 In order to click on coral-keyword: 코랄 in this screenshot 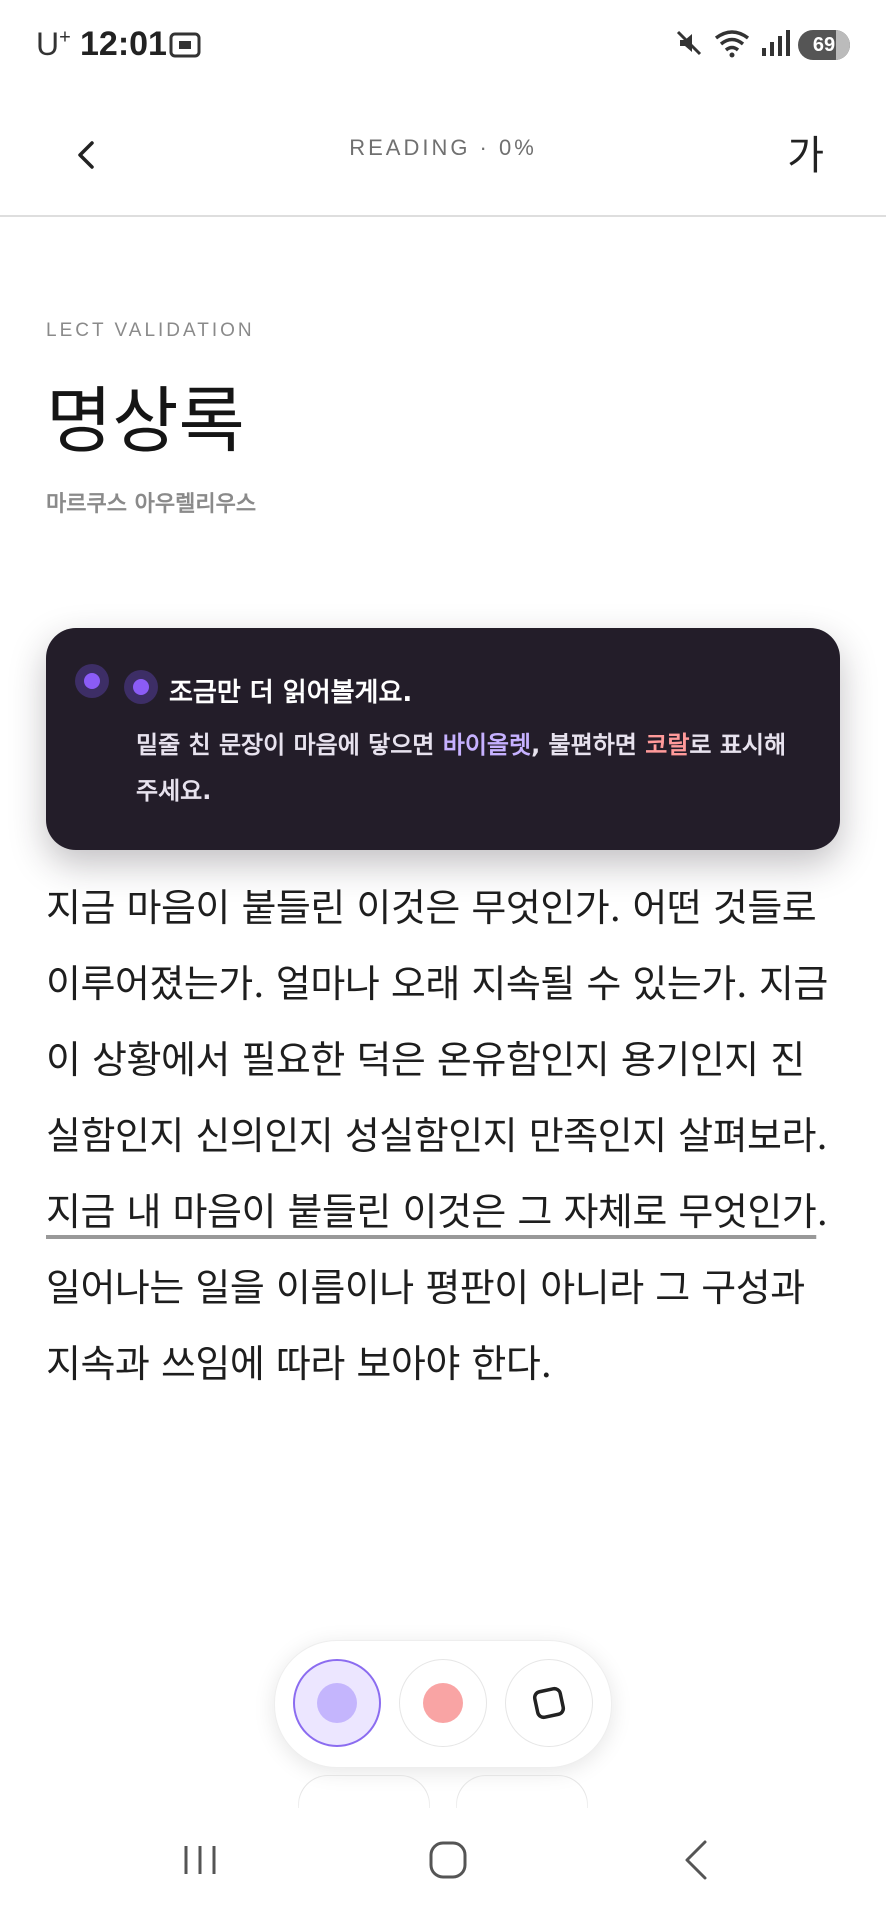, I will do `click(667, 745)`.